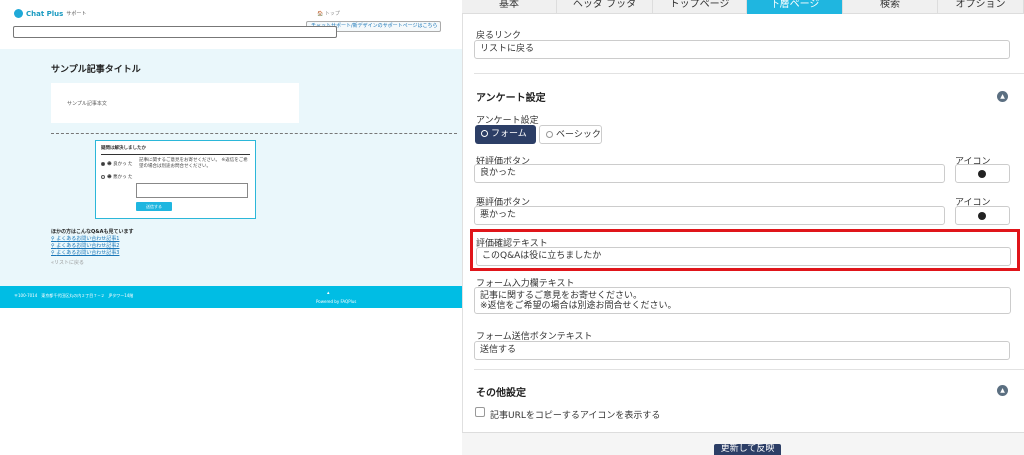 This screenshot has width=1024, height=455. I want to click on logo-icon, so click(18, 13).